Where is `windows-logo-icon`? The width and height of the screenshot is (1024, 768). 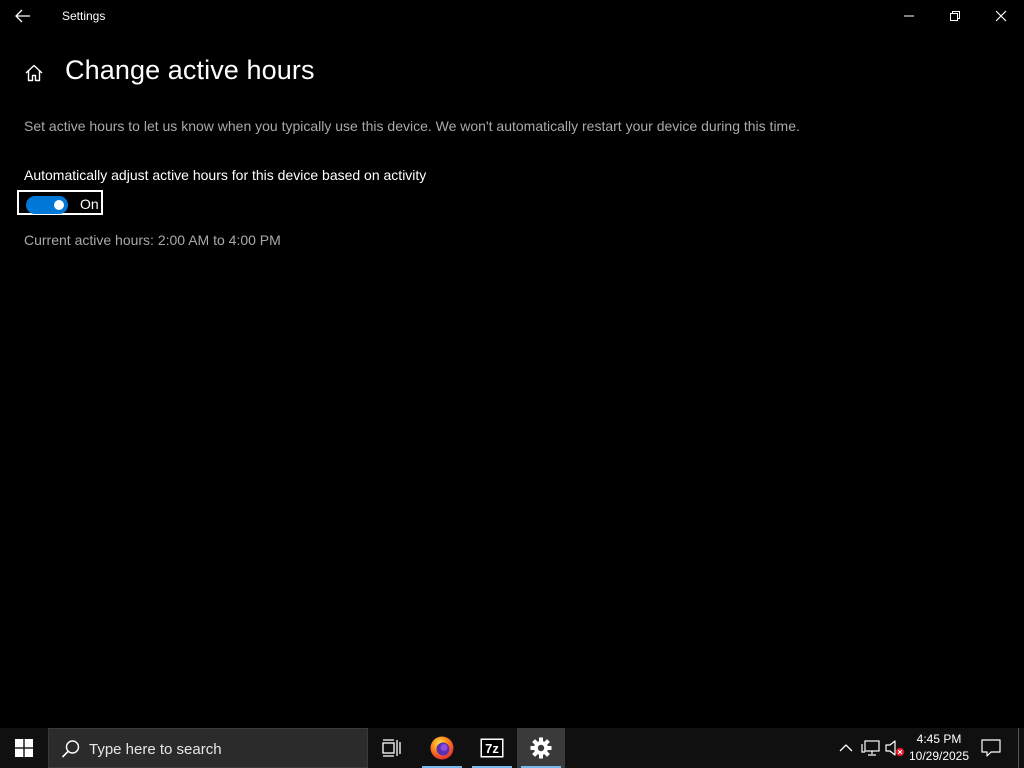
windows-logo-icon is located at coordinates (24, 748).